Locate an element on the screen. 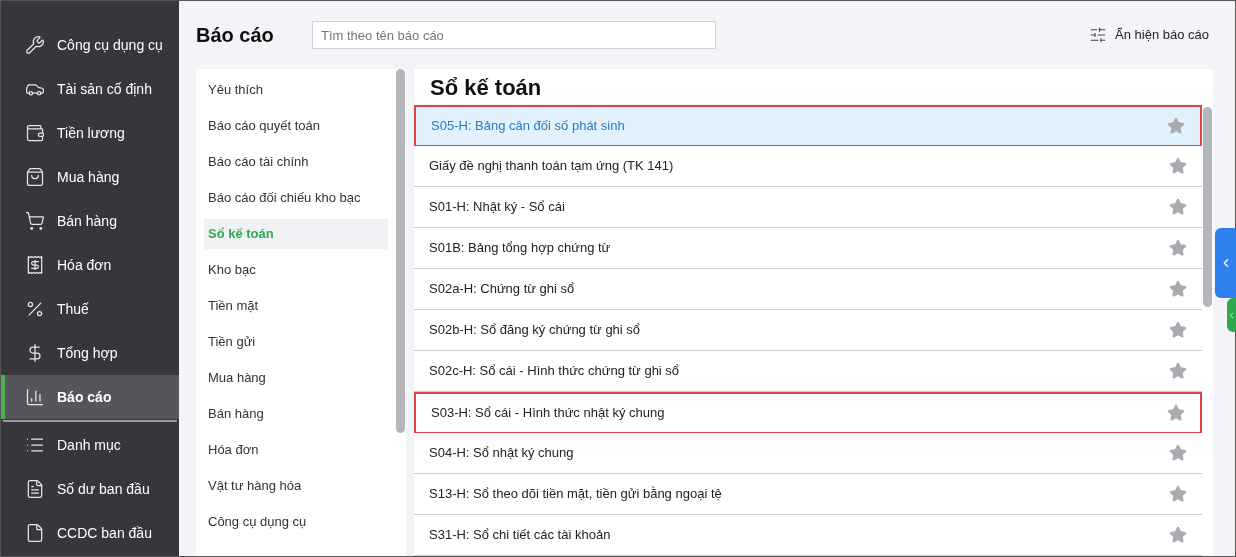 Image resolution: width=1236 pixels, height=557 pixels. report-row: S13-H: Sổ theo dõi tiền mặt, tiền gửi bằng ngoại tệ is located at coordinates (808, 494).